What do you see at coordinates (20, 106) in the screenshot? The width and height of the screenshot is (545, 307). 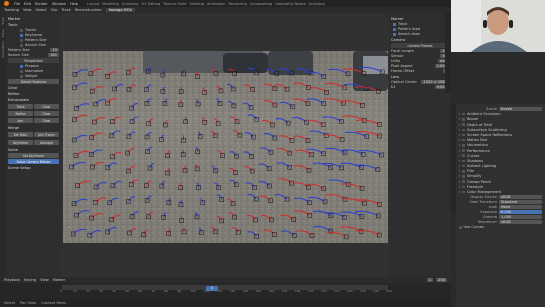 I see `tool-button: Track` at bounding box center [20, 106].